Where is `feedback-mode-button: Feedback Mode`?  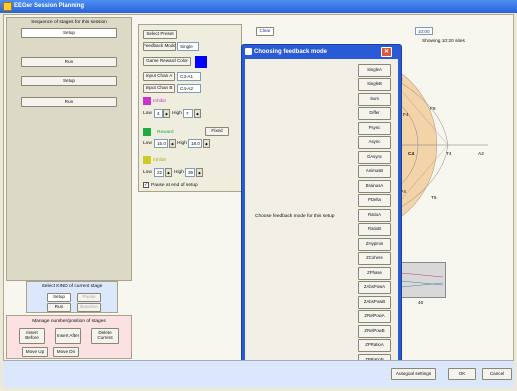 feedback-mode-button: Feedback Mode is located at coordinates (159, 46).